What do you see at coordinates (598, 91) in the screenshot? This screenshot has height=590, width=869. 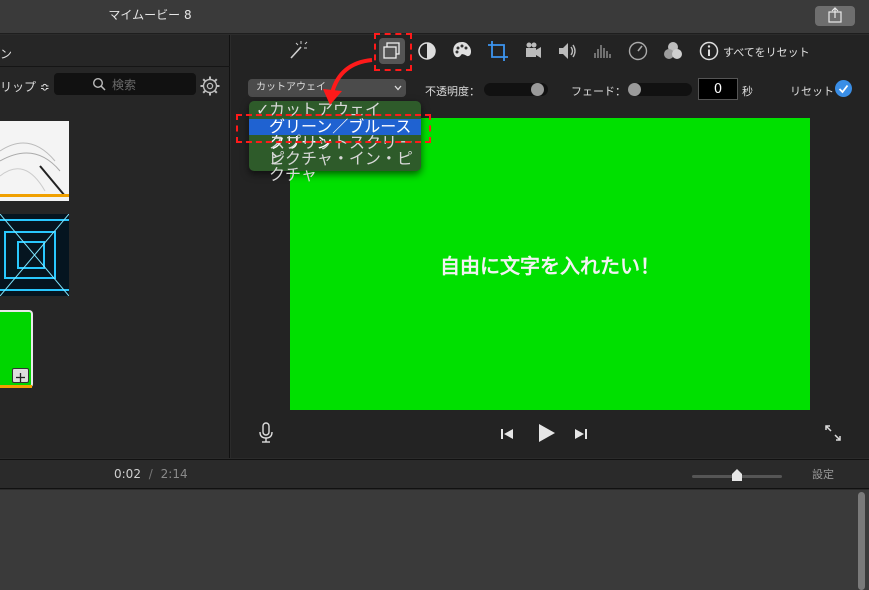 I see `fade-label: フェード：` at bounding box center [598, 91].